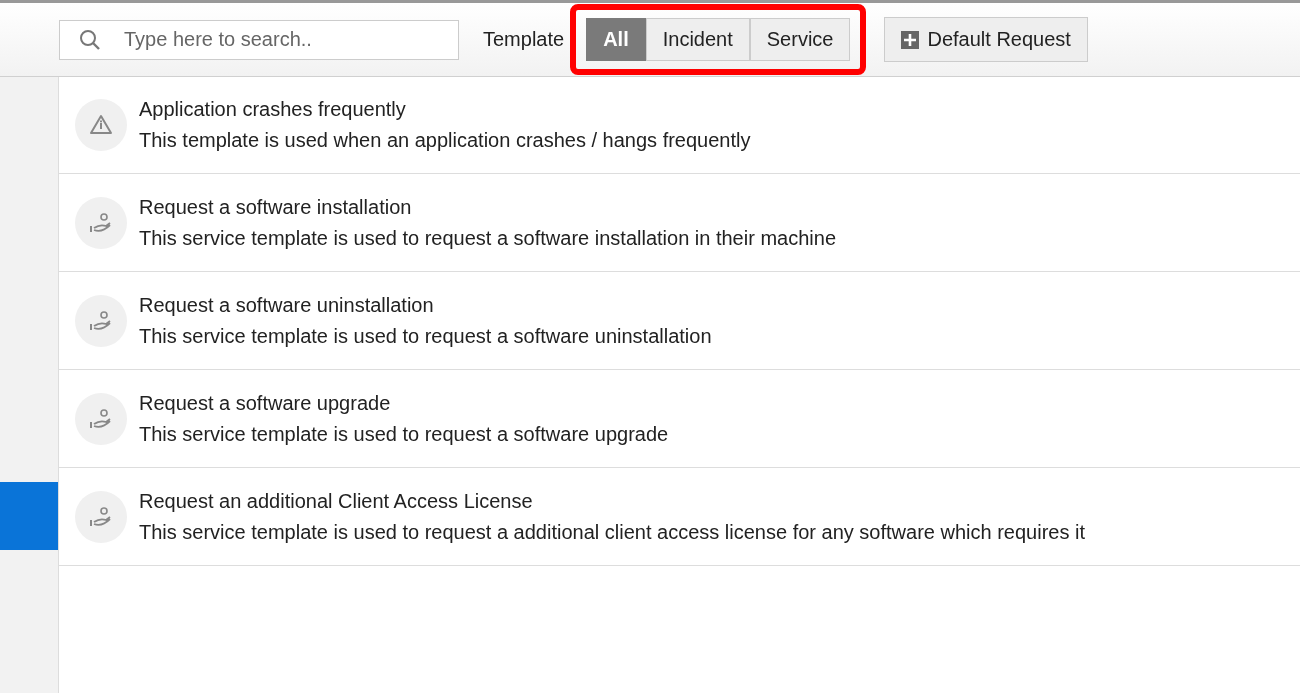 This screenshot has width=1300, height=693. Describe the element at coordinates (679, 517) in the screenshot. I see `template-row: Request an additional Client Access License This service template is used to request a additional client access license for any software which requires it` at that location.